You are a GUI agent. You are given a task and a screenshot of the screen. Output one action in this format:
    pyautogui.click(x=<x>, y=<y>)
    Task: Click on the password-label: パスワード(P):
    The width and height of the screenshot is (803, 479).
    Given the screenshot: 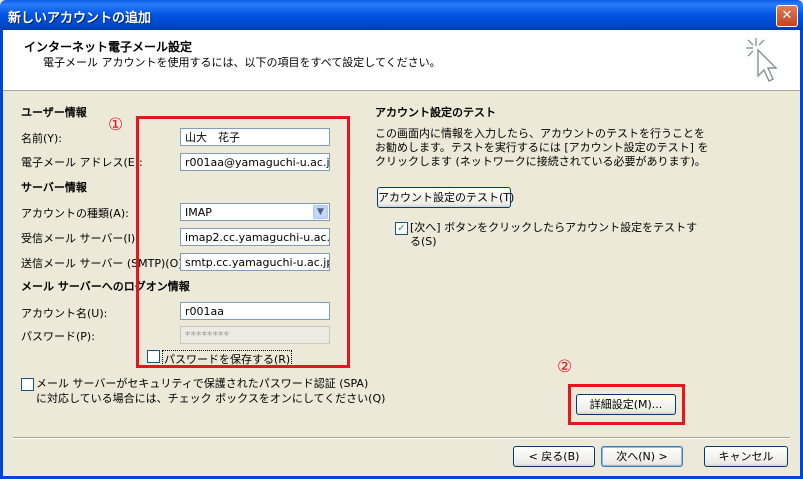 What is the action you would take?
    pyautogui.click(x=58, y=336)
    